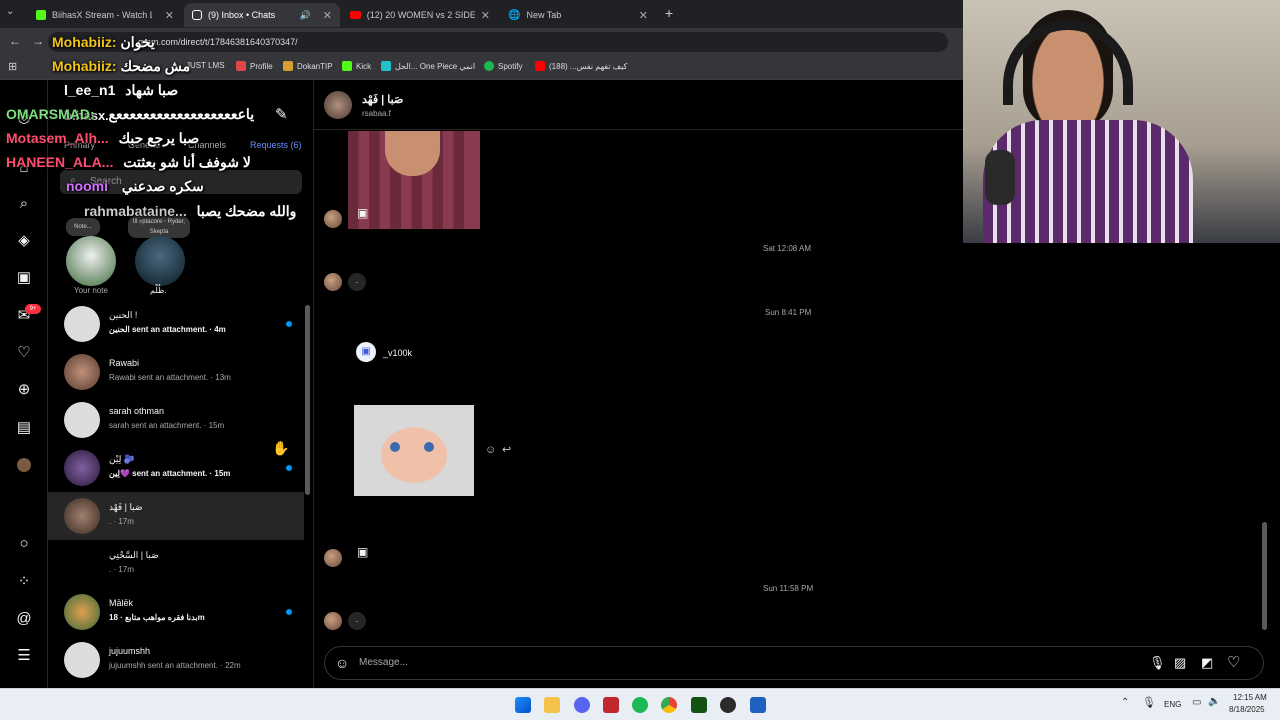  Describe the element at coordinates (155, 66) in the screenshot. I see `chat-text: مش مضحك` at that location.